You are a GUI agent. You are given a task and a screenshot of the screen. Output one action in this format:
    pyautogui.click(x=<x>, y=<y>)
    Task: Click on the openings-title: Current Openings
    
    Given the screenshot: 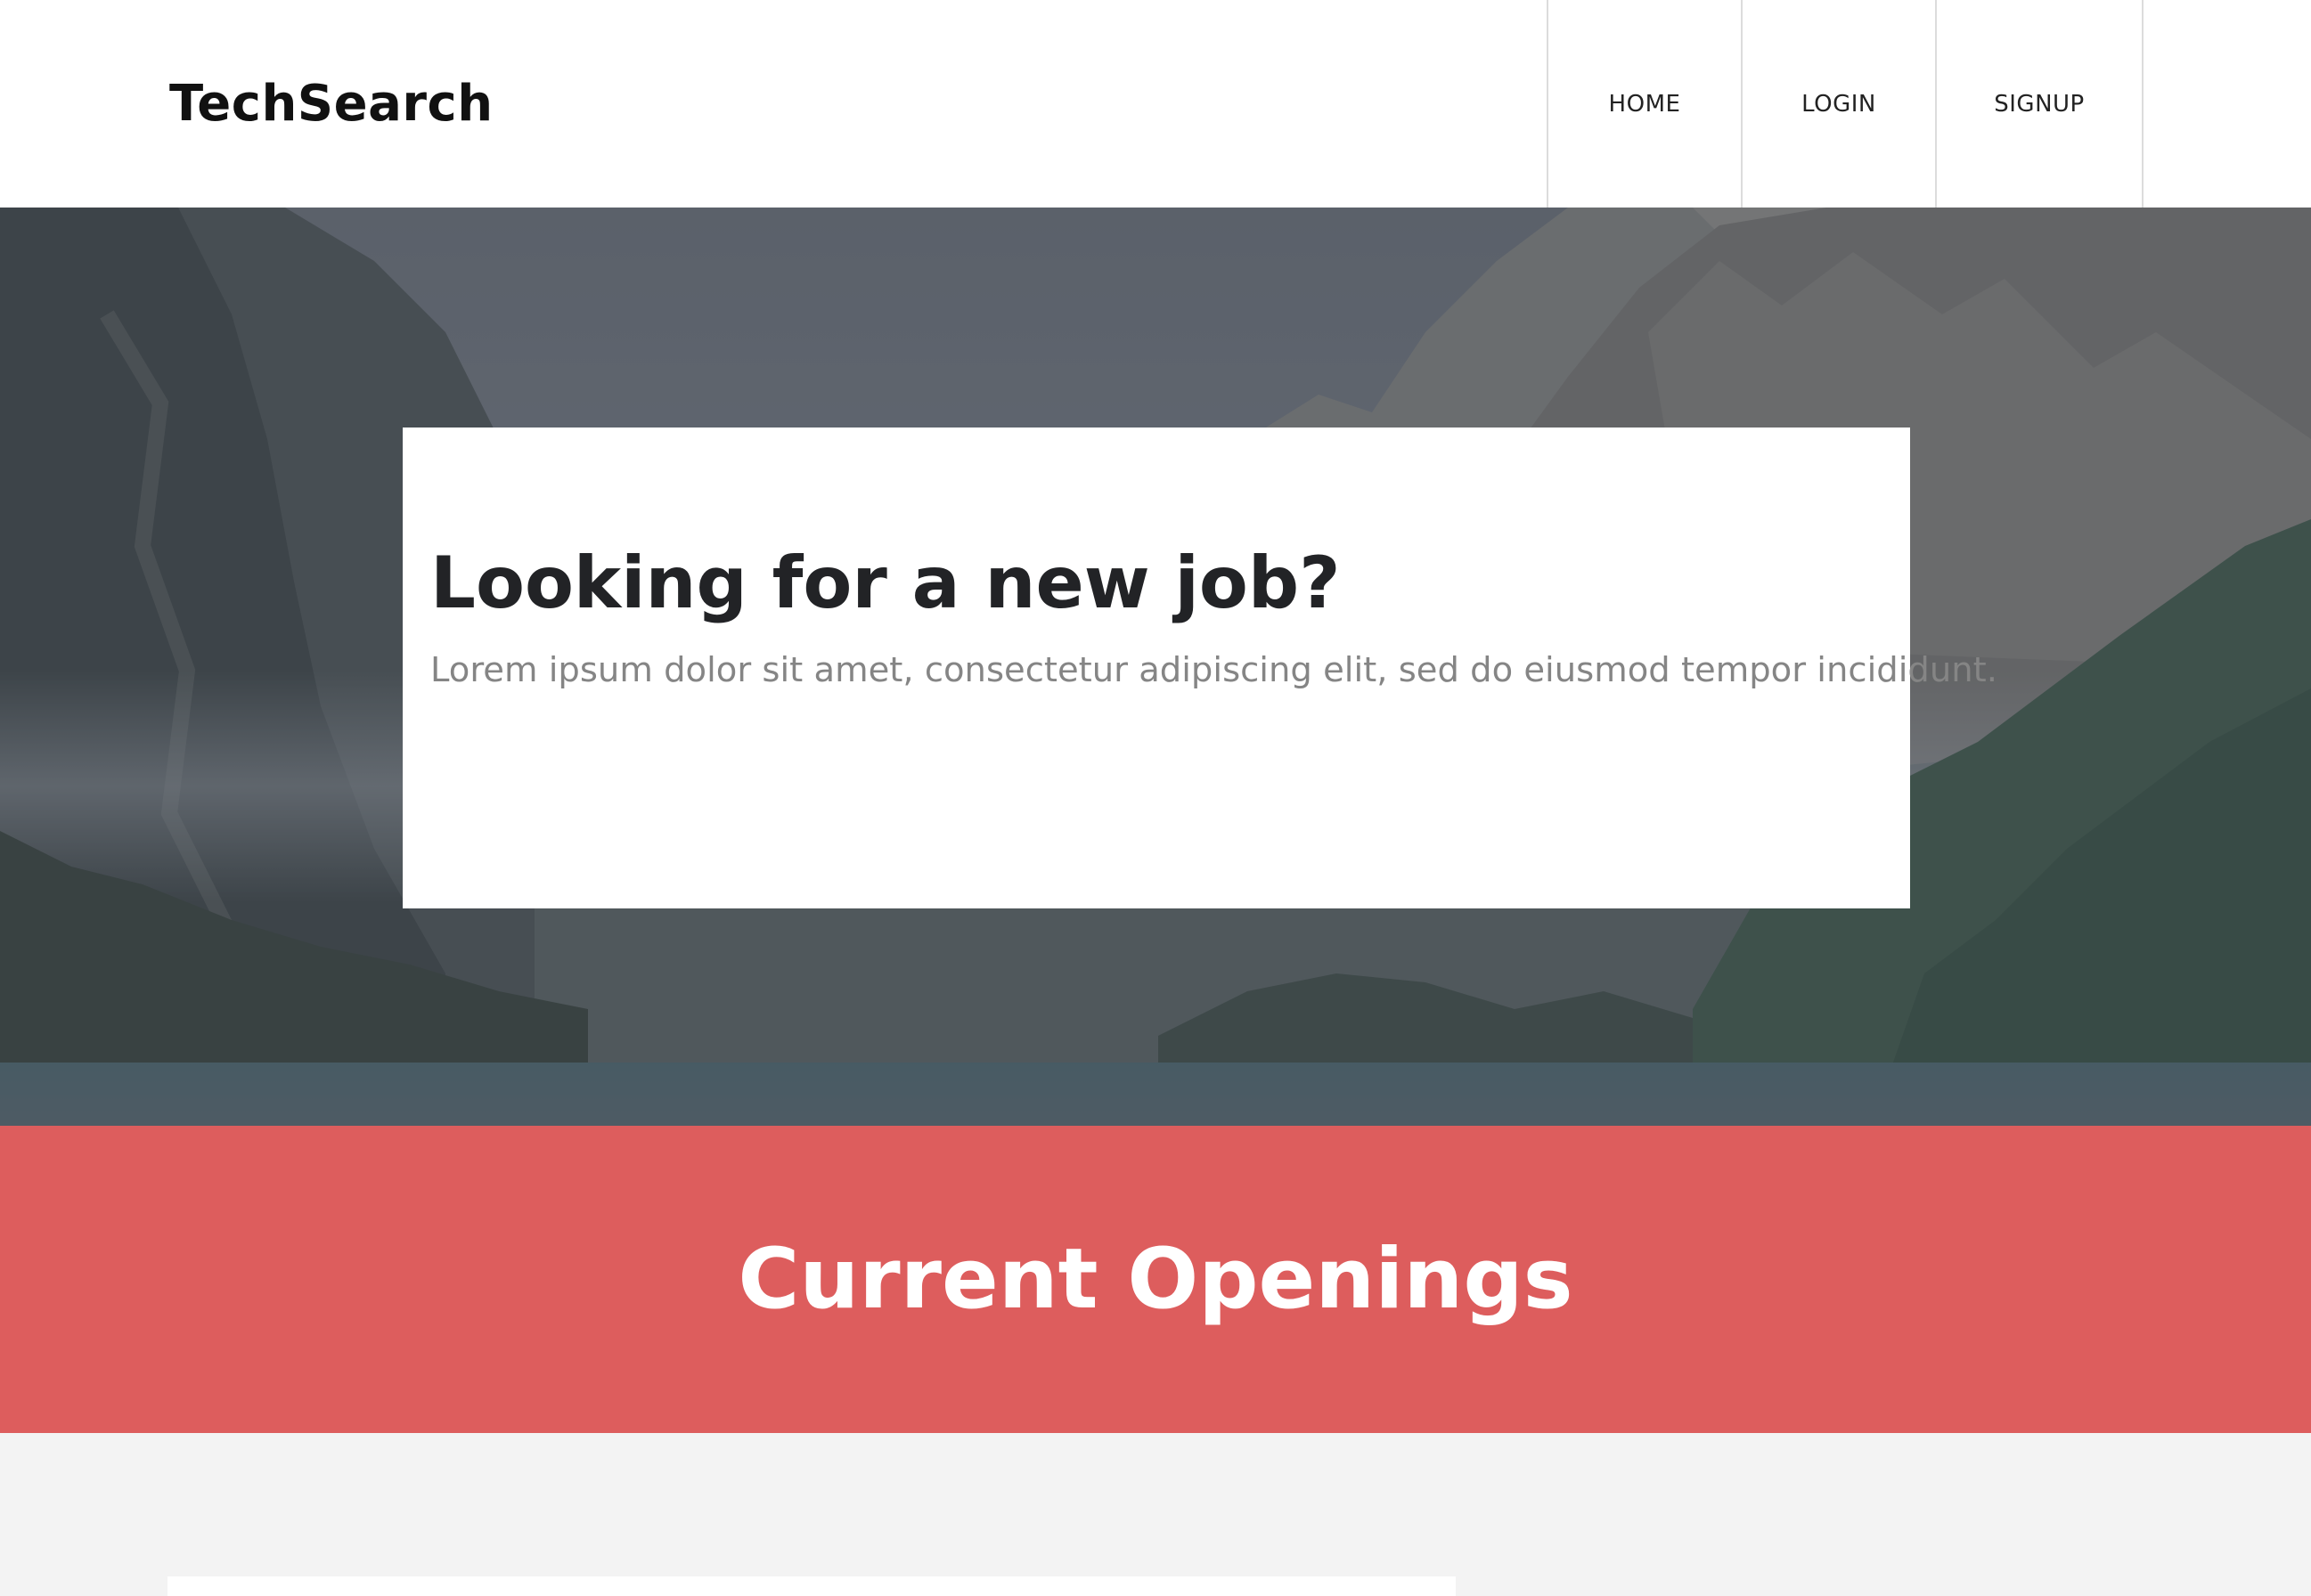 What is the action you would take?
    pyautogui.click(x=1155, y=1279)
    